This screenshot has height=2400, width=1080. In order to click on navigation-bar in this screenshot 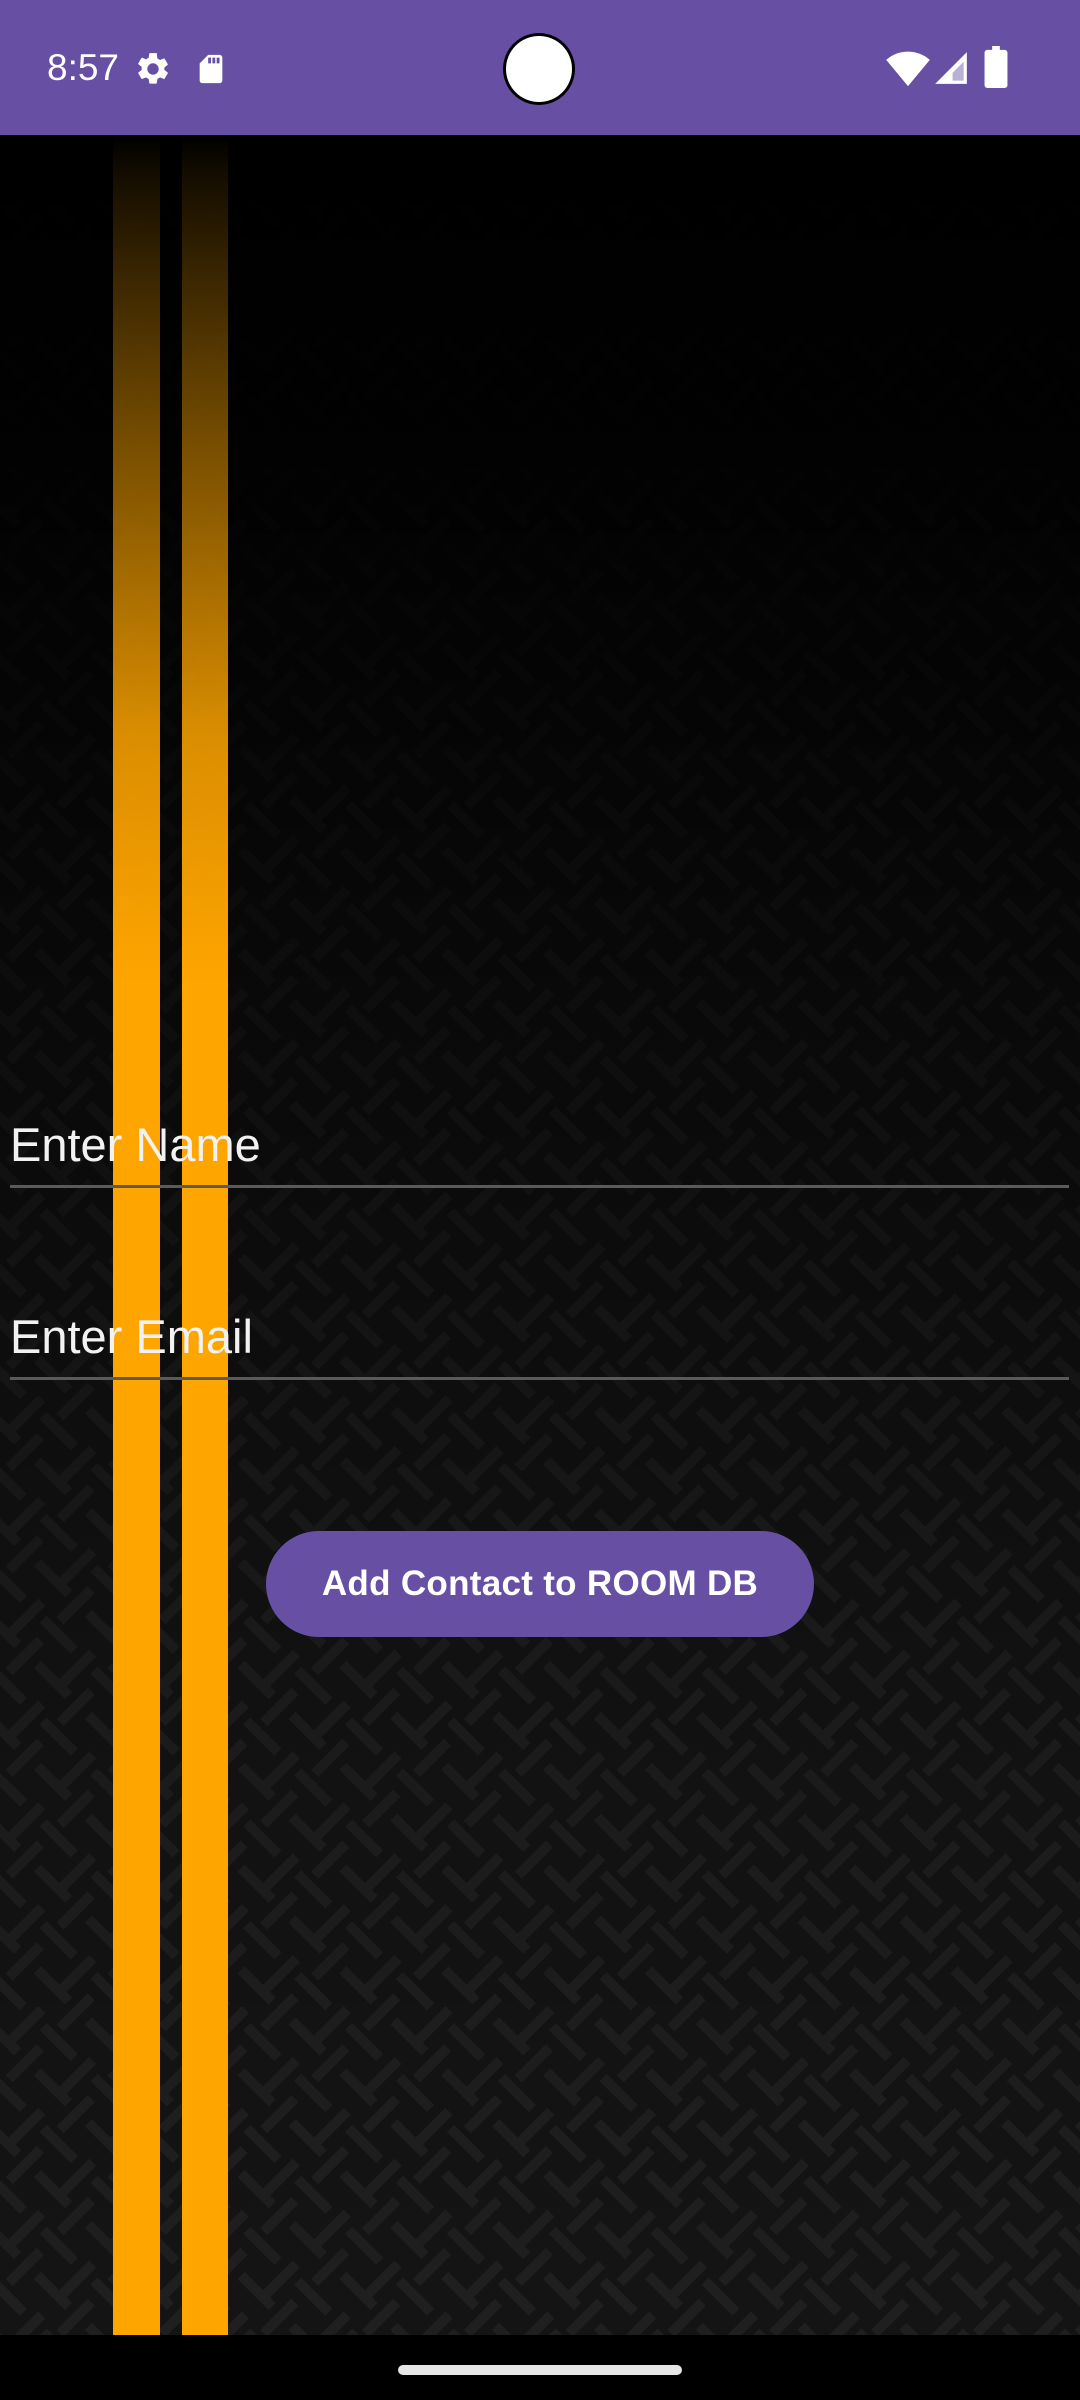, I will do `click(540, 2367)`.